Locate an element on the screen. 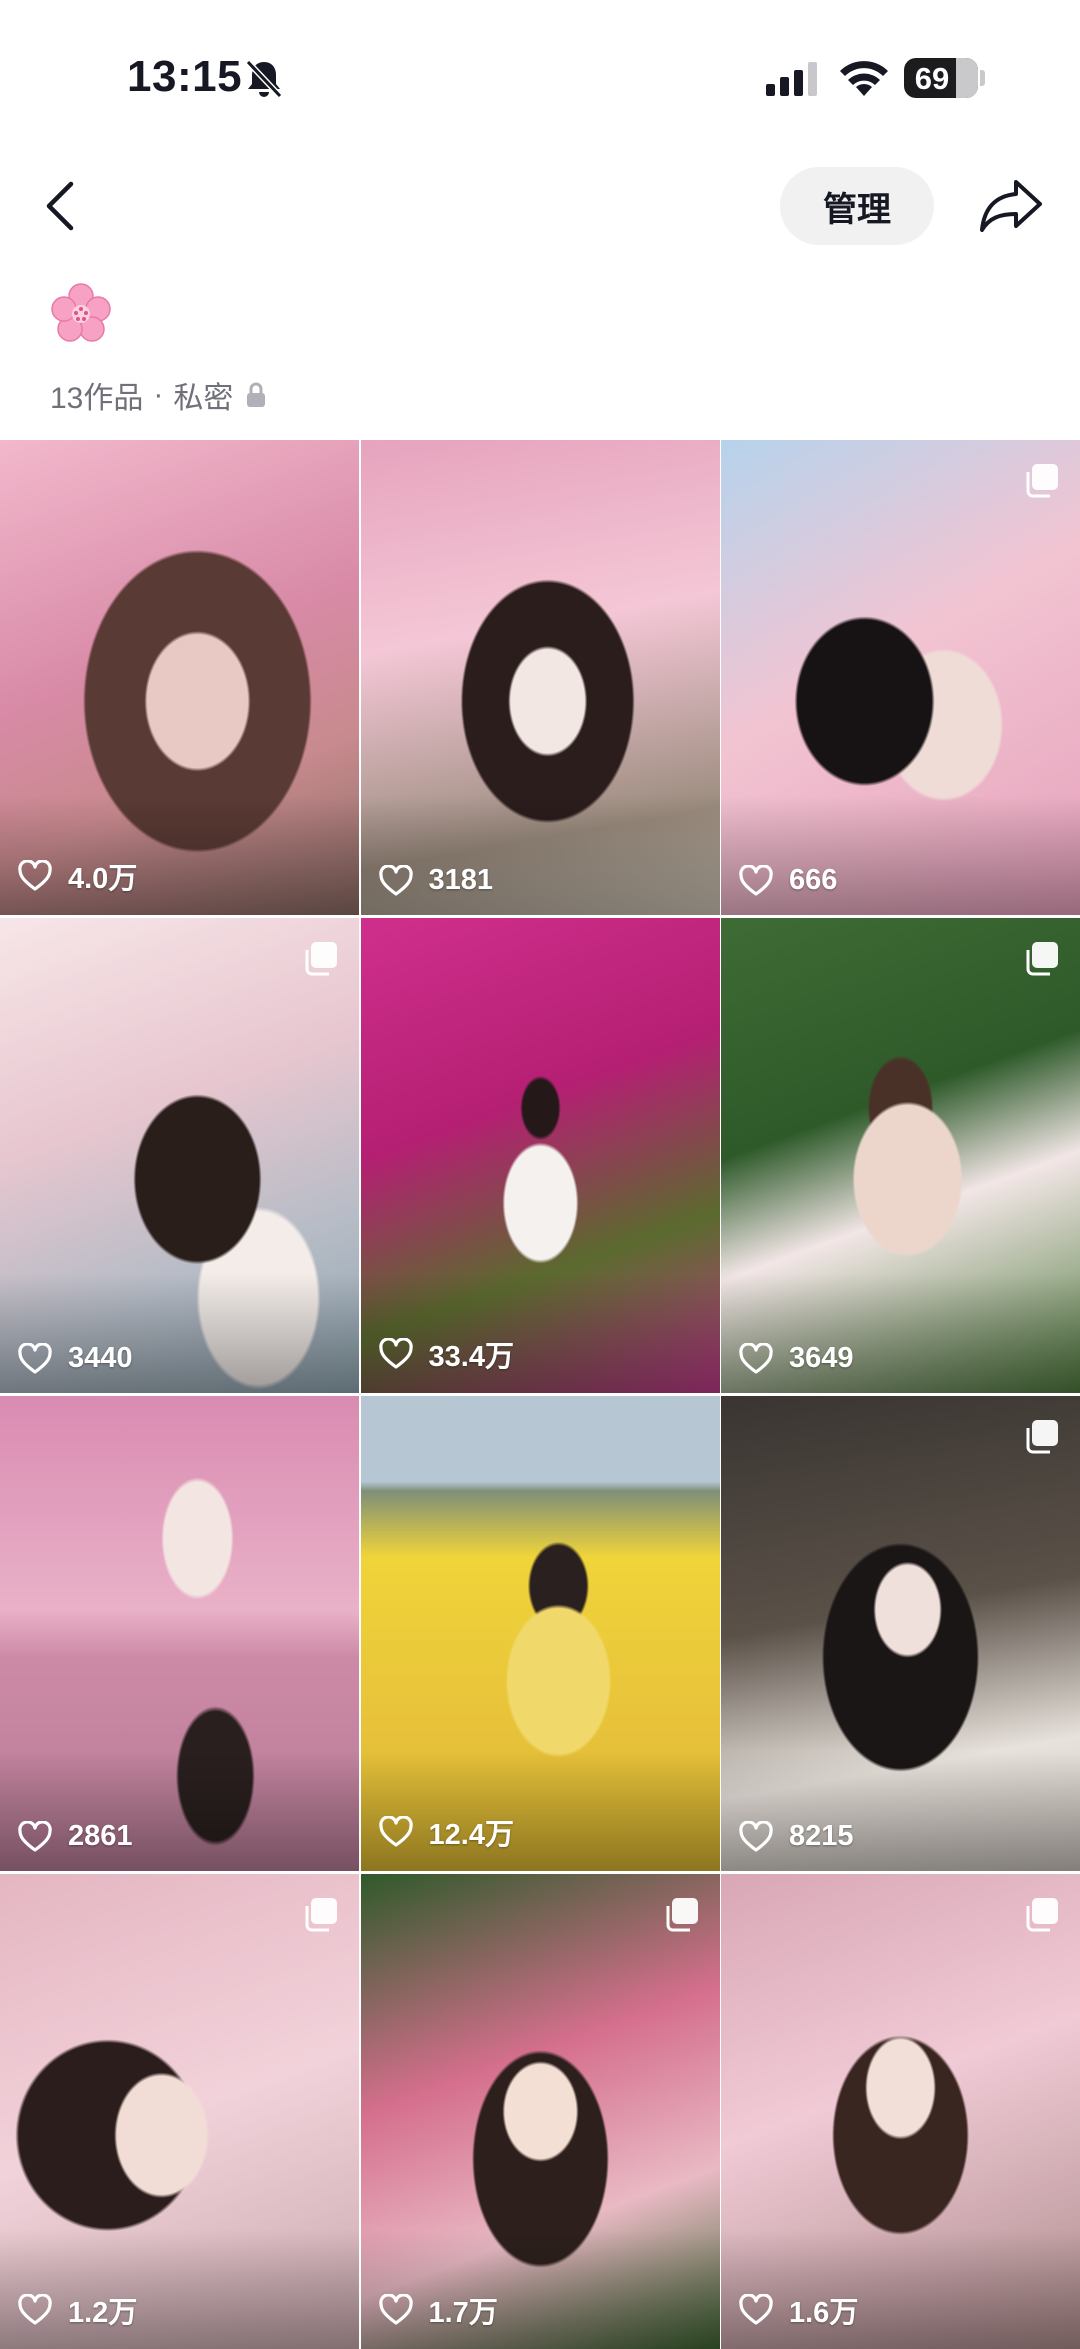 The width and height of the screenshot is (1080, 2349). battery-cap is located at coordinates (982, 78).